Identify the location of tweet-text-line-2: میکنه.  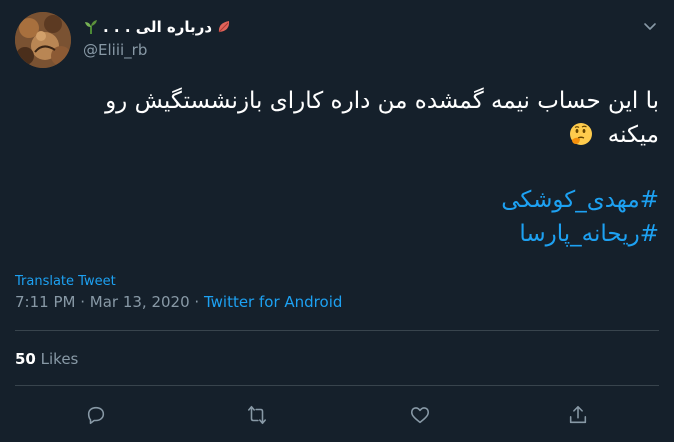
(339, 135).